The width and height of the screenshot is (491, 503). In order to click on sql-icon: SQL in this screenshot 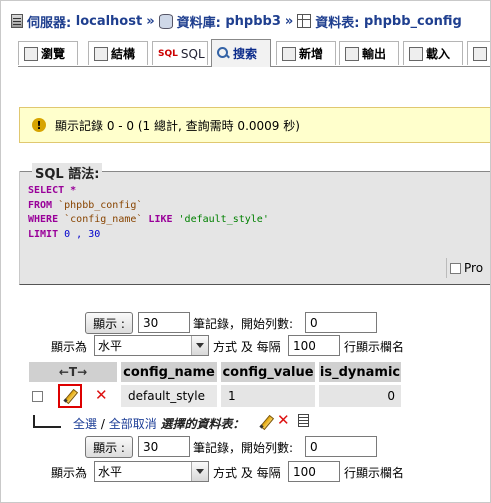, I will do `click(168, 53)`.